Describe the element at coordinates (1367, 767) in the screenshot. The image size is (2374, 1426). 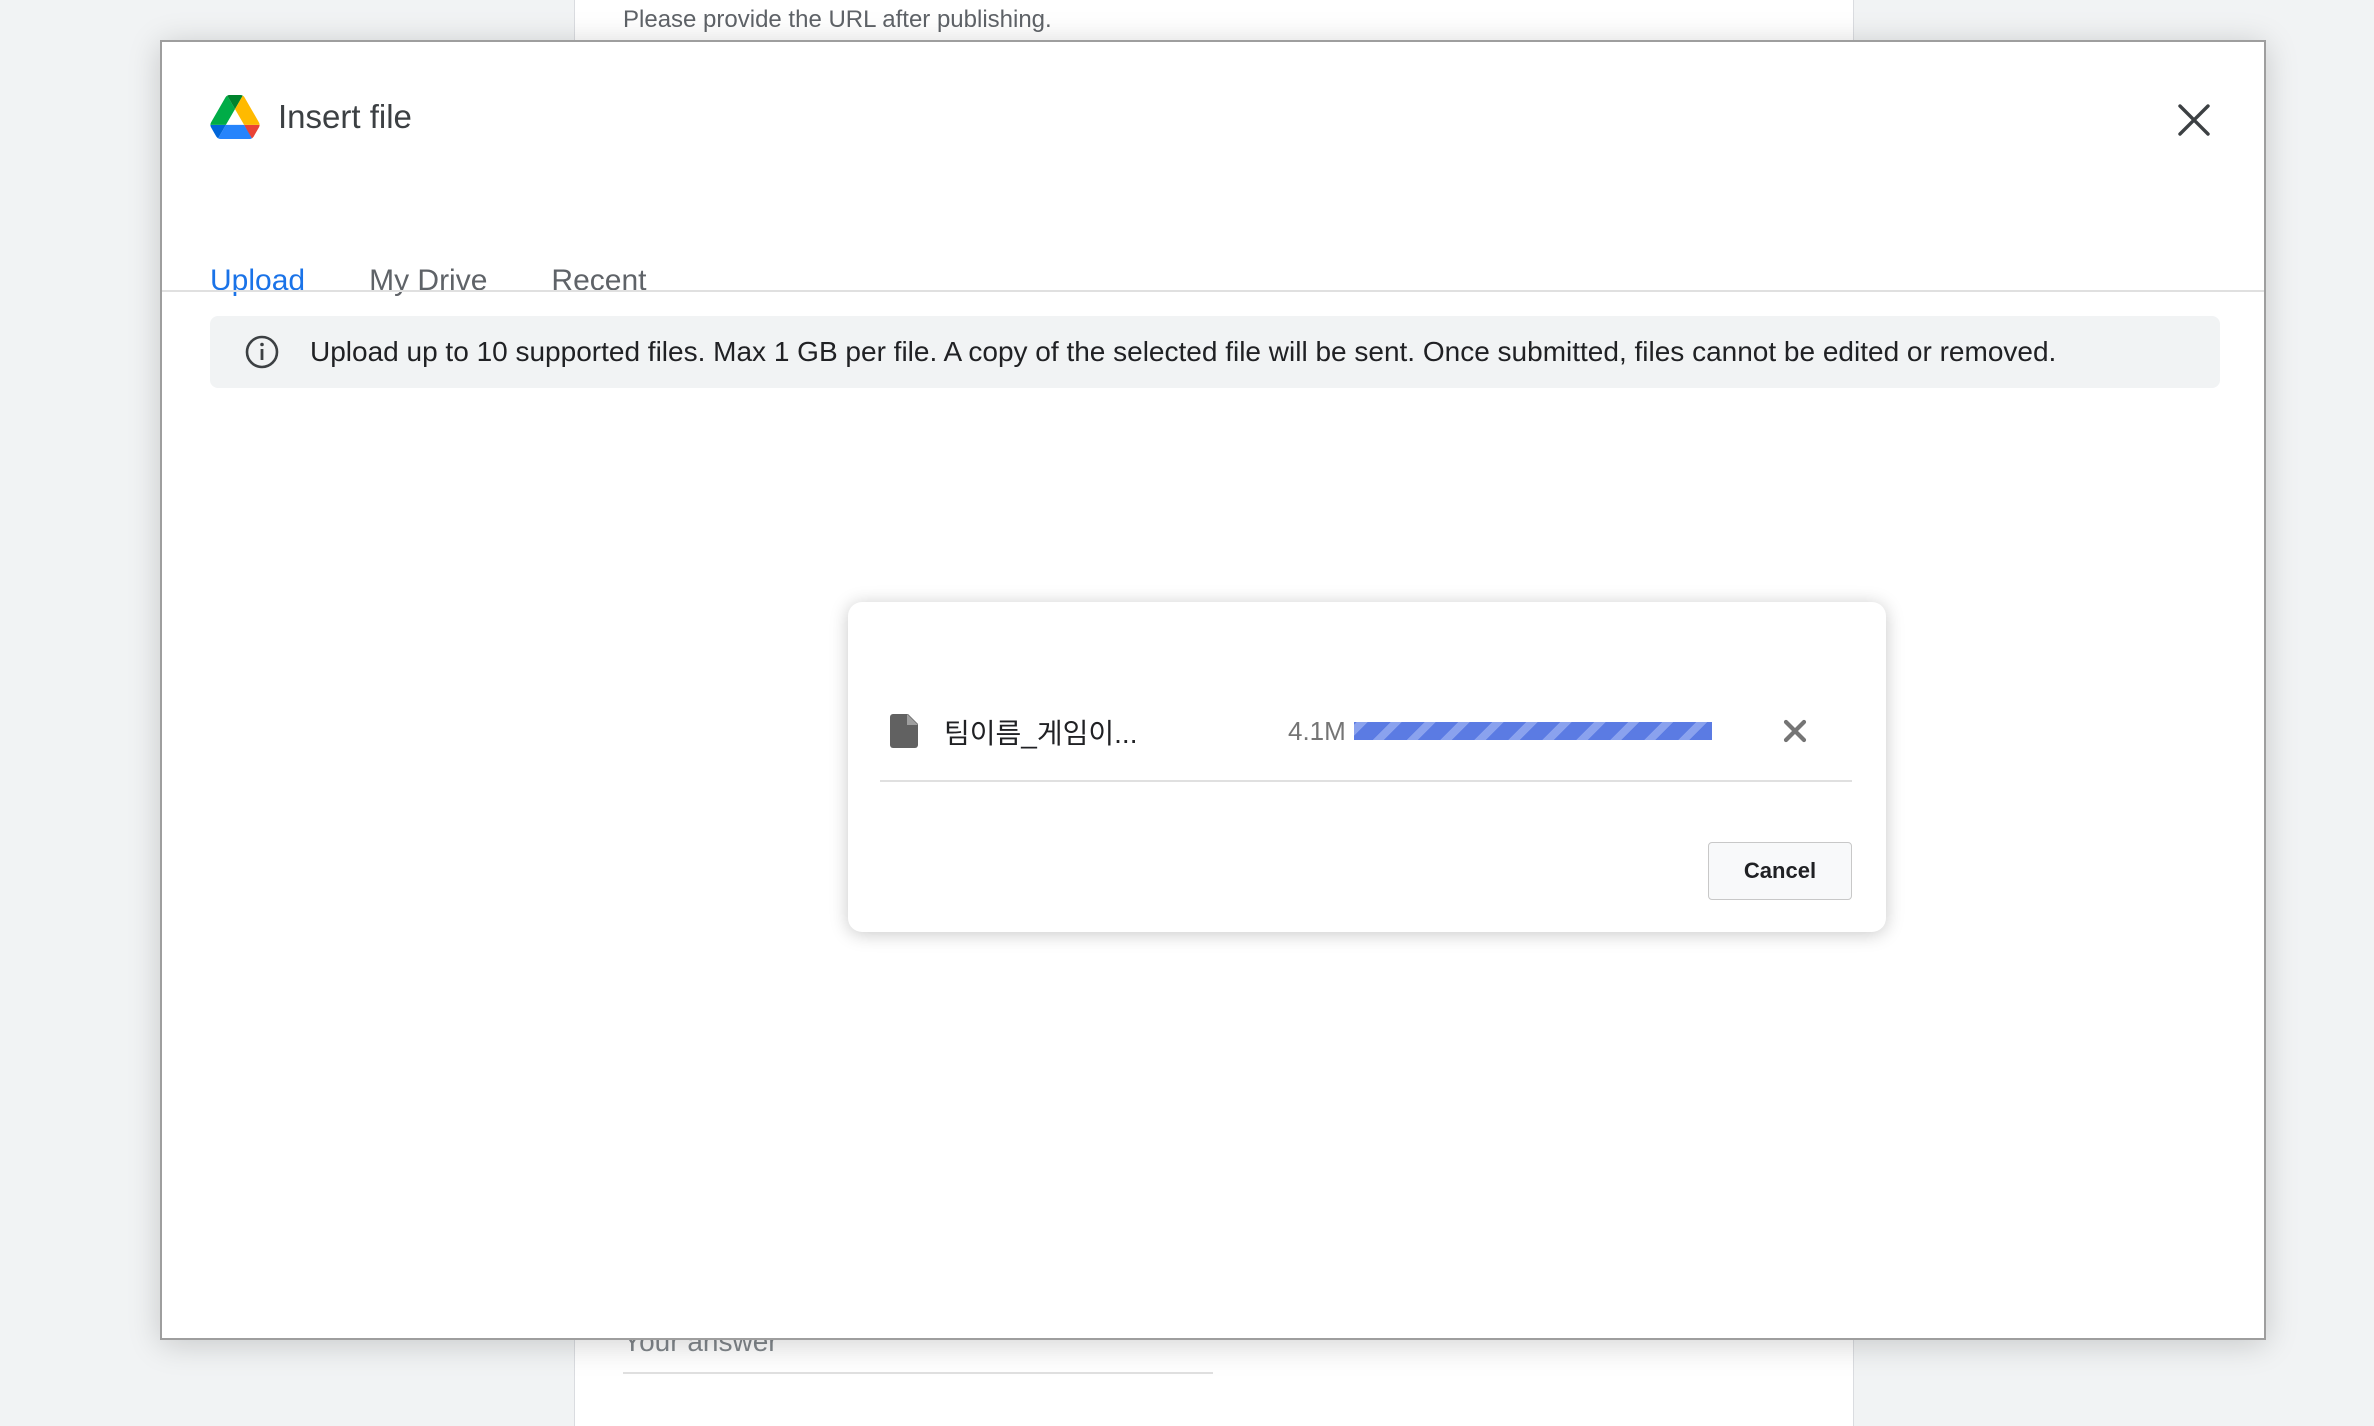
I see `upload-progress-panel: 팀이름_게임이... 4.1M Cancel` at that location.